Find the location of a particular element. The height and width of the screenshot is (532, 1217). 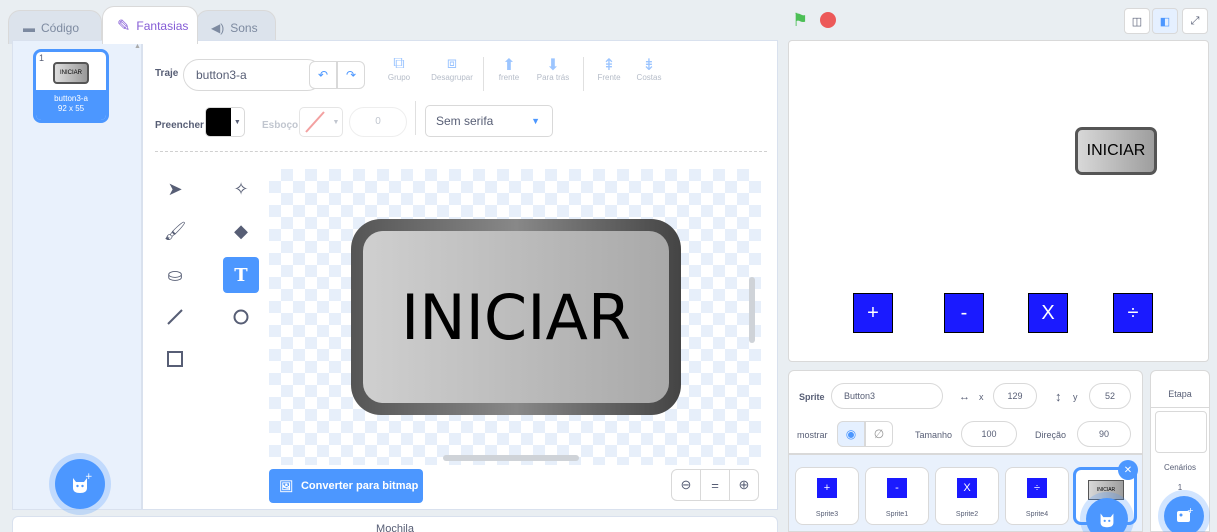

multiply-sprite: X is located at coordinates (1048, 313).